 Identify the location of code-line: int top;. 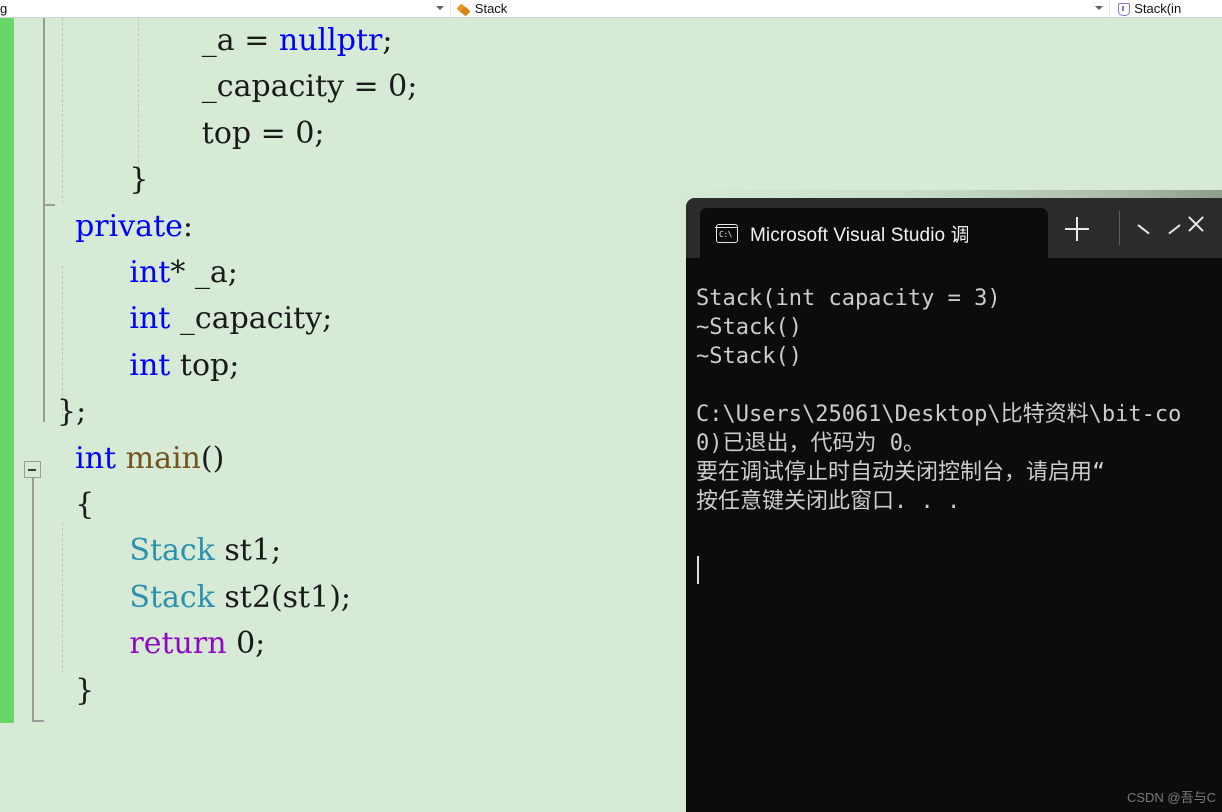
(184, 366).